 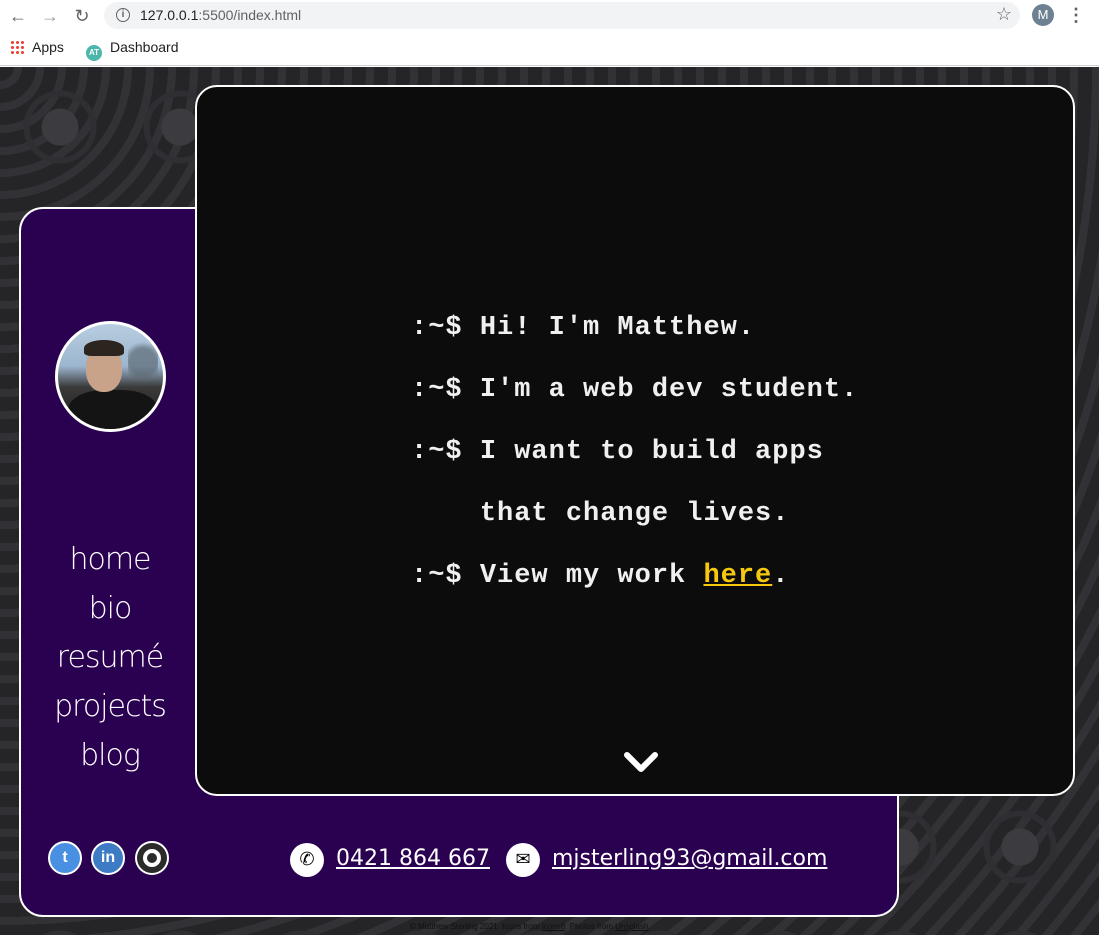 What do you see at coordinates (18, 16) in the screenshot?
I see `back-arrow-icon: ←` at bounding box center [18, 16].